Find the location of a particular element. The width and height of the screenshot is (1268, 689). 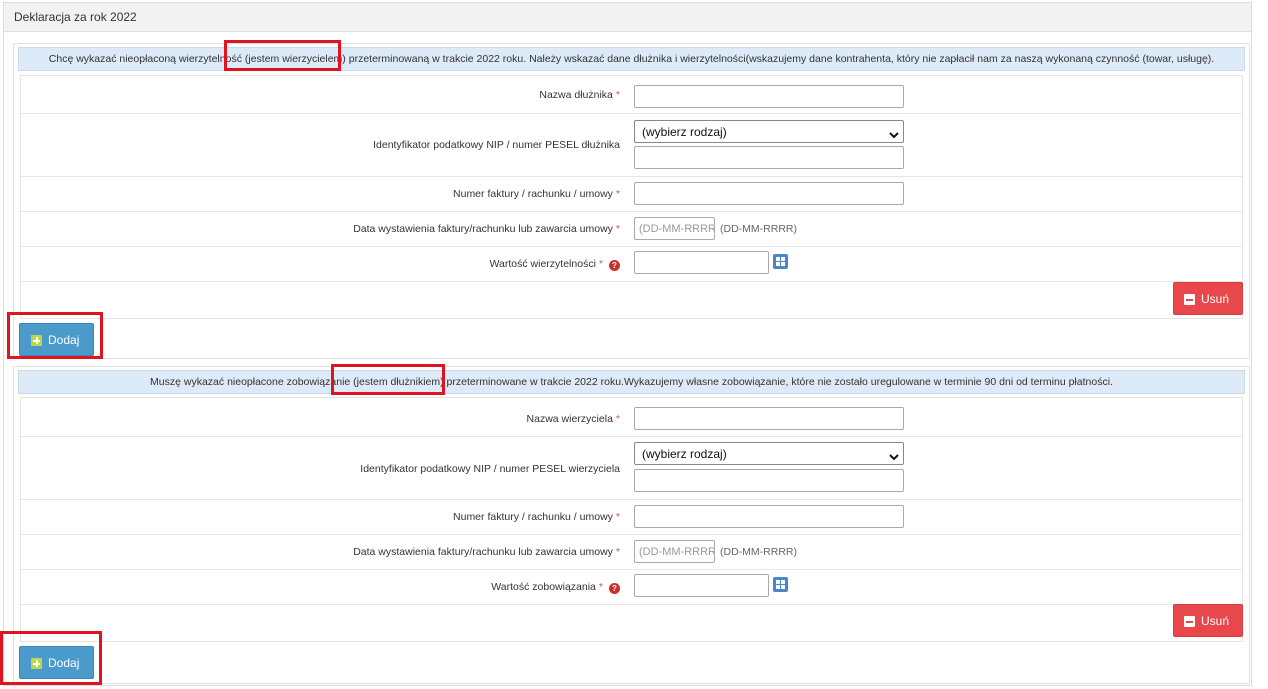

debtor-add-button: Dodaj is located at coordinates (56, 662).